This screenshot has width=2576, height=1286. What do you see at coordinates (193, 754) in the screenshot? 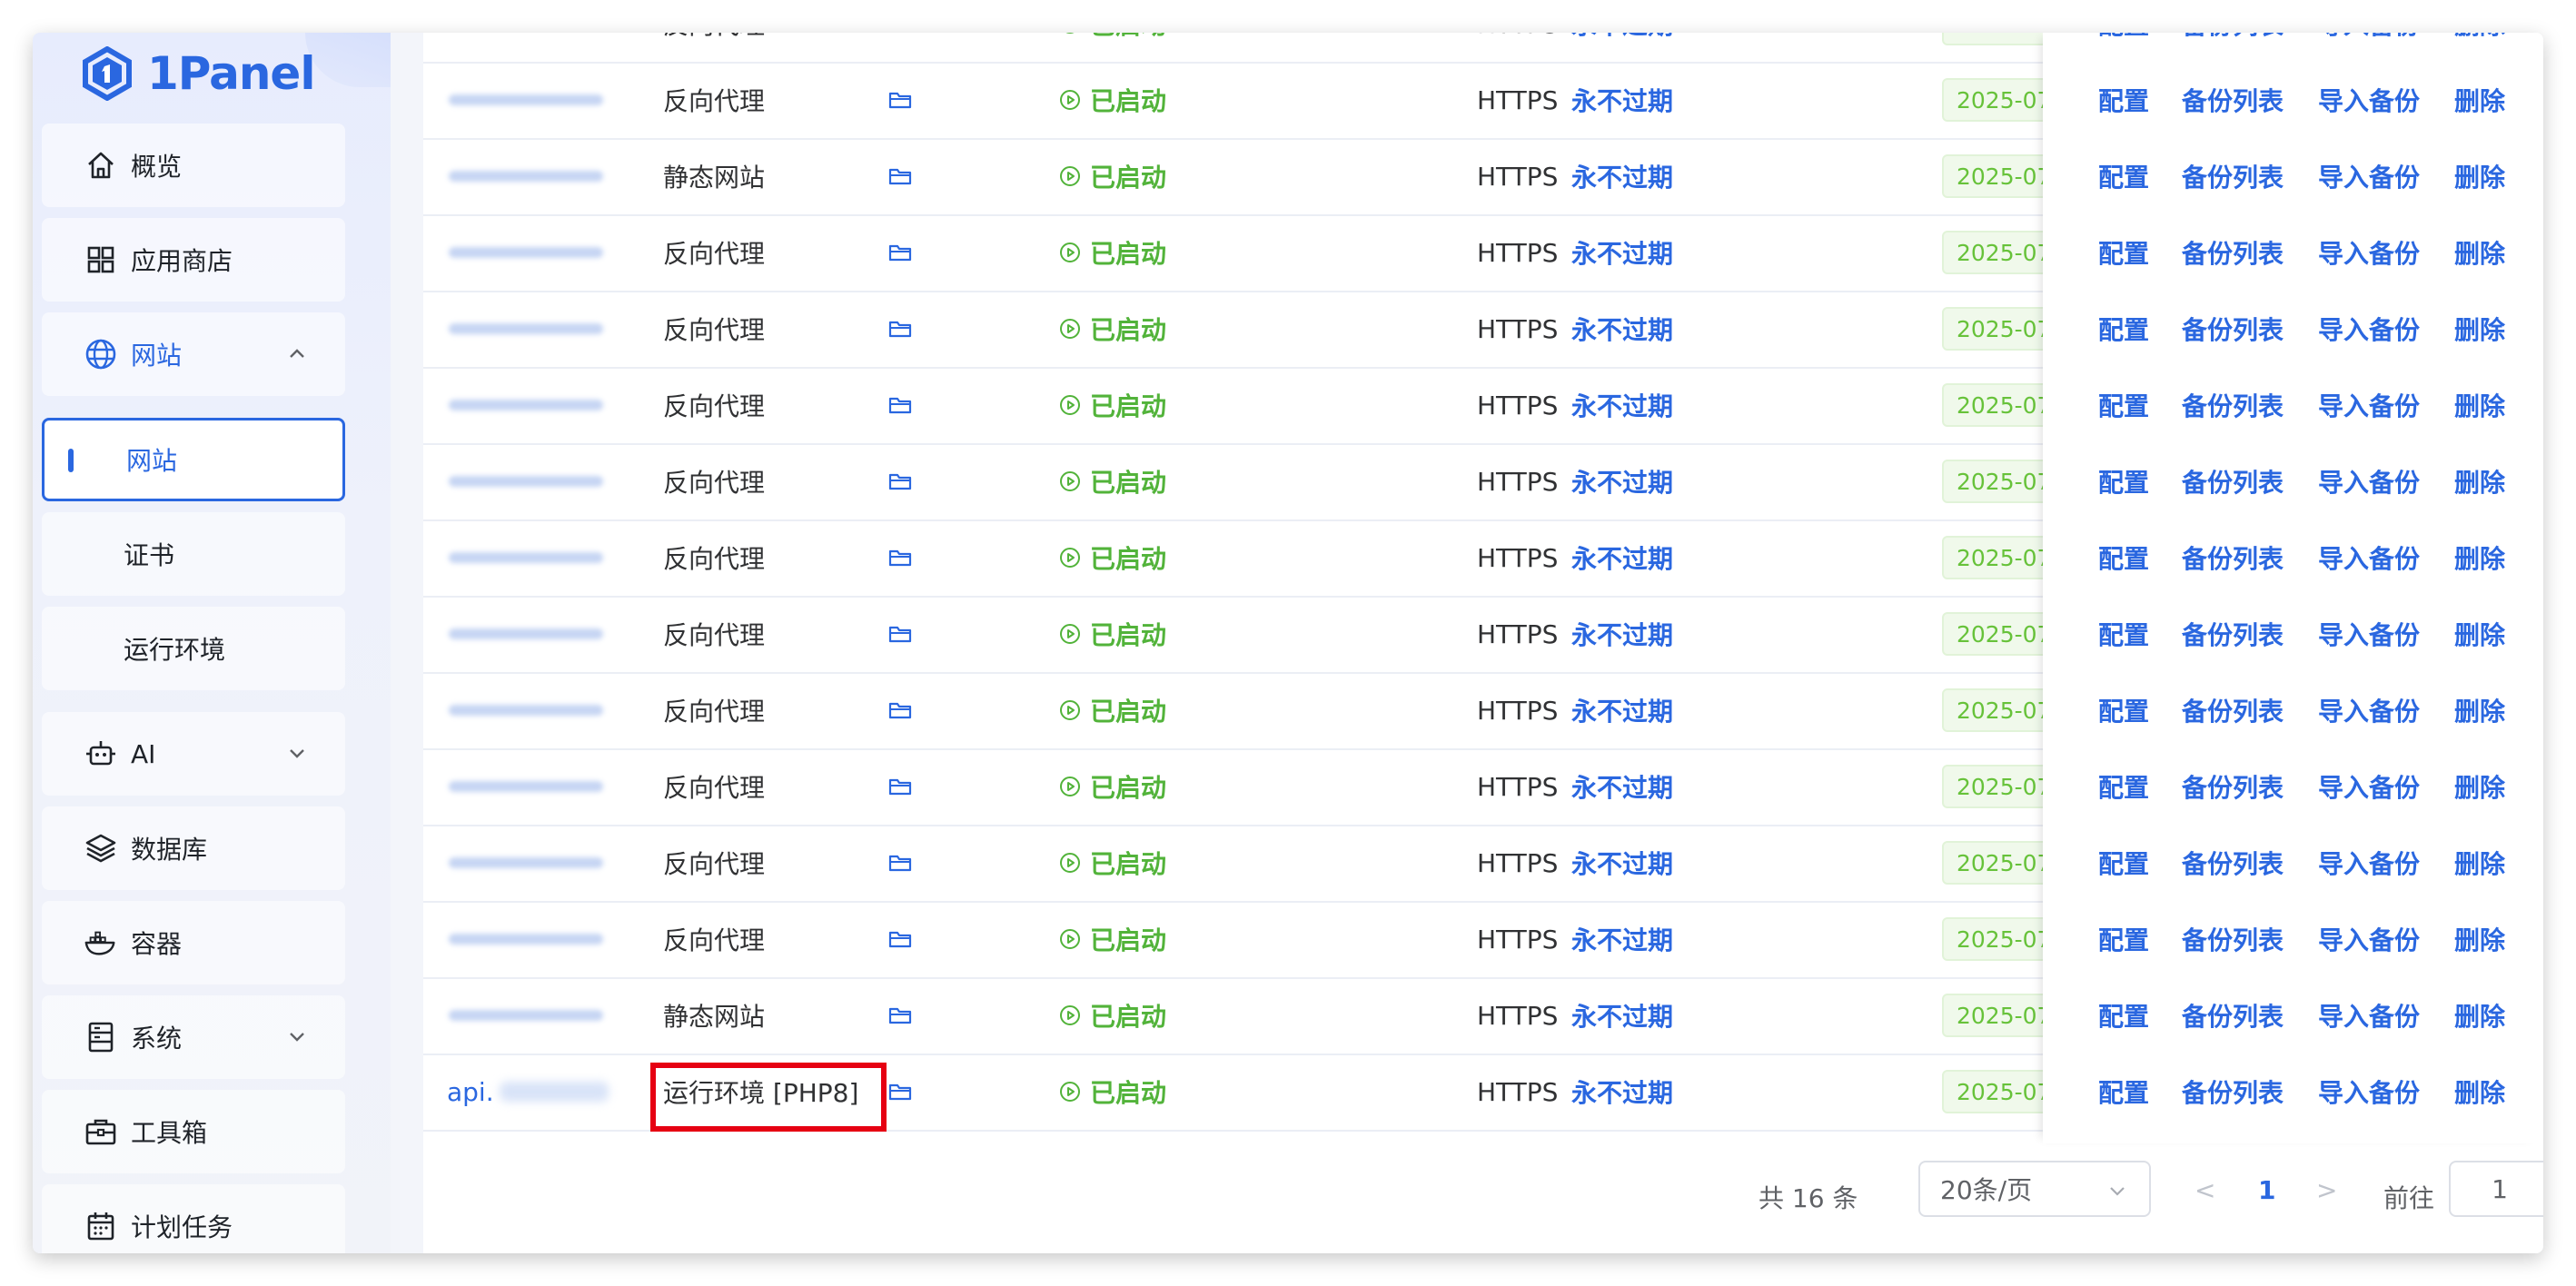
I see `sidebar-item-ai: AI` at bounding box center [193, 754].